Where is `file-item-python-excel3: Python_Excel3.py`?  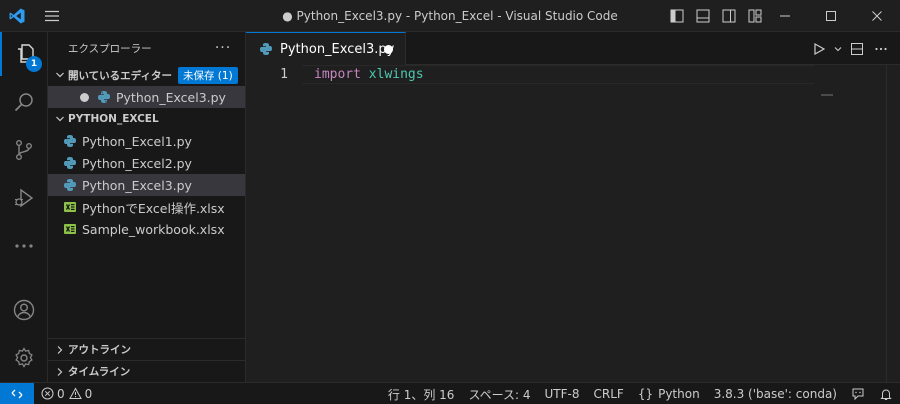 file-item-python-excel3: Python_Excel3.py is located at coordinates (146, 185).